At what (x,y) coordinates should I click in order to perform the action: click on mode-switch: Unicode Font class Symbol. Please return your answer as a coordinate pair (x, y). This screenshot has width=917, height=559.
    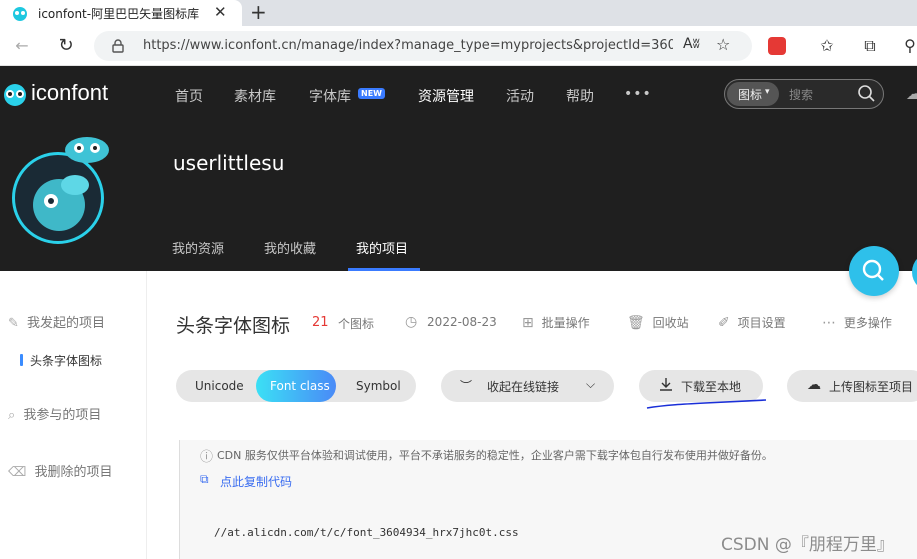
    Looking at the image, I should click on (296, 386).